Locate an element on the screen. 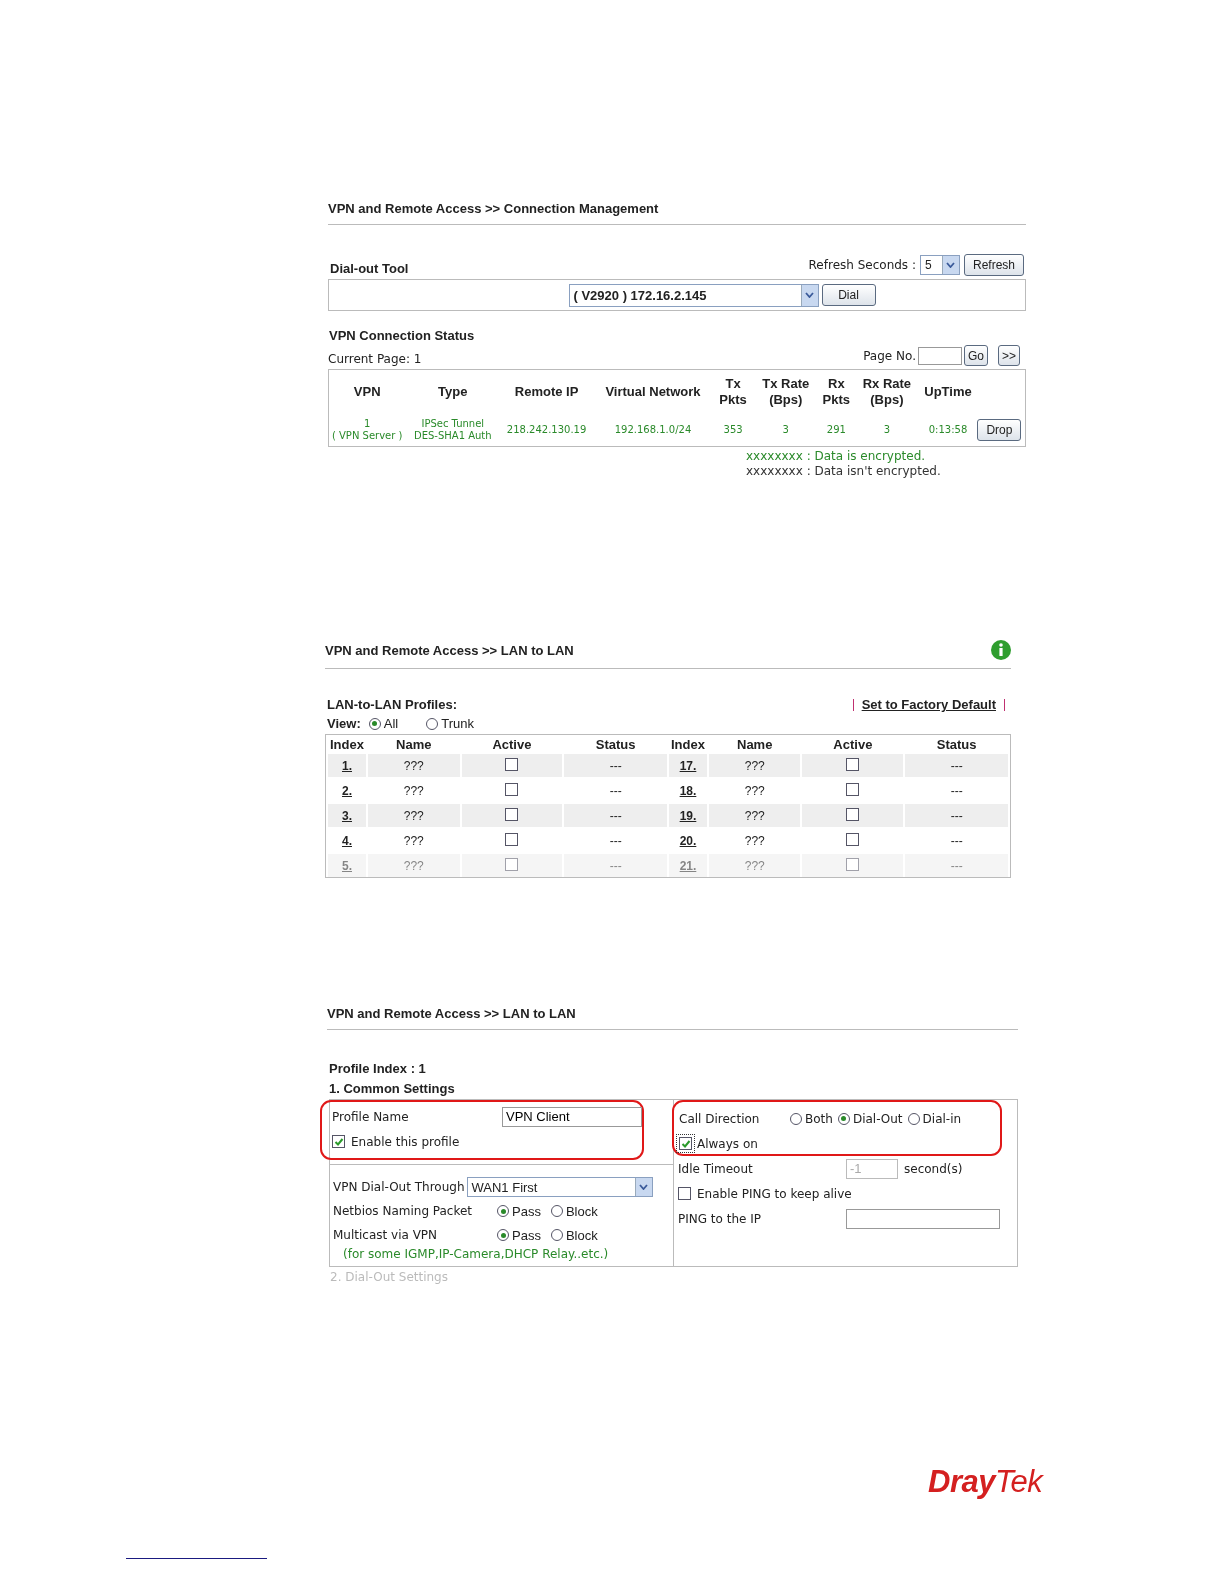 This screenshot has height=1584, width=1224. column-header: Tx Pkts is located at coordinates (733, 392).